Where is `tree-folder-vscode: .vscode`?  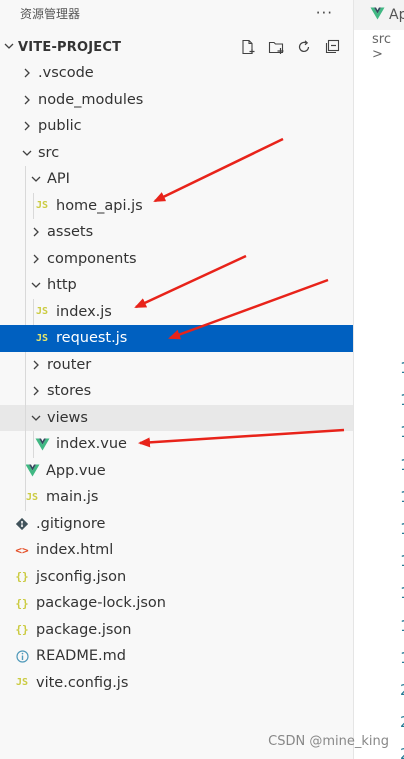
tree-folder-vscode: .vscode is located at coordinates (176, 73).